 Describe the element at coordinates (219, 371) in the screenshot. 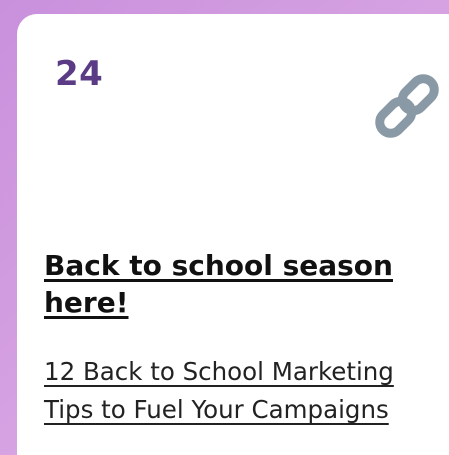

I see `article-link-line-1: 12 Back to School Marketing` at that location.